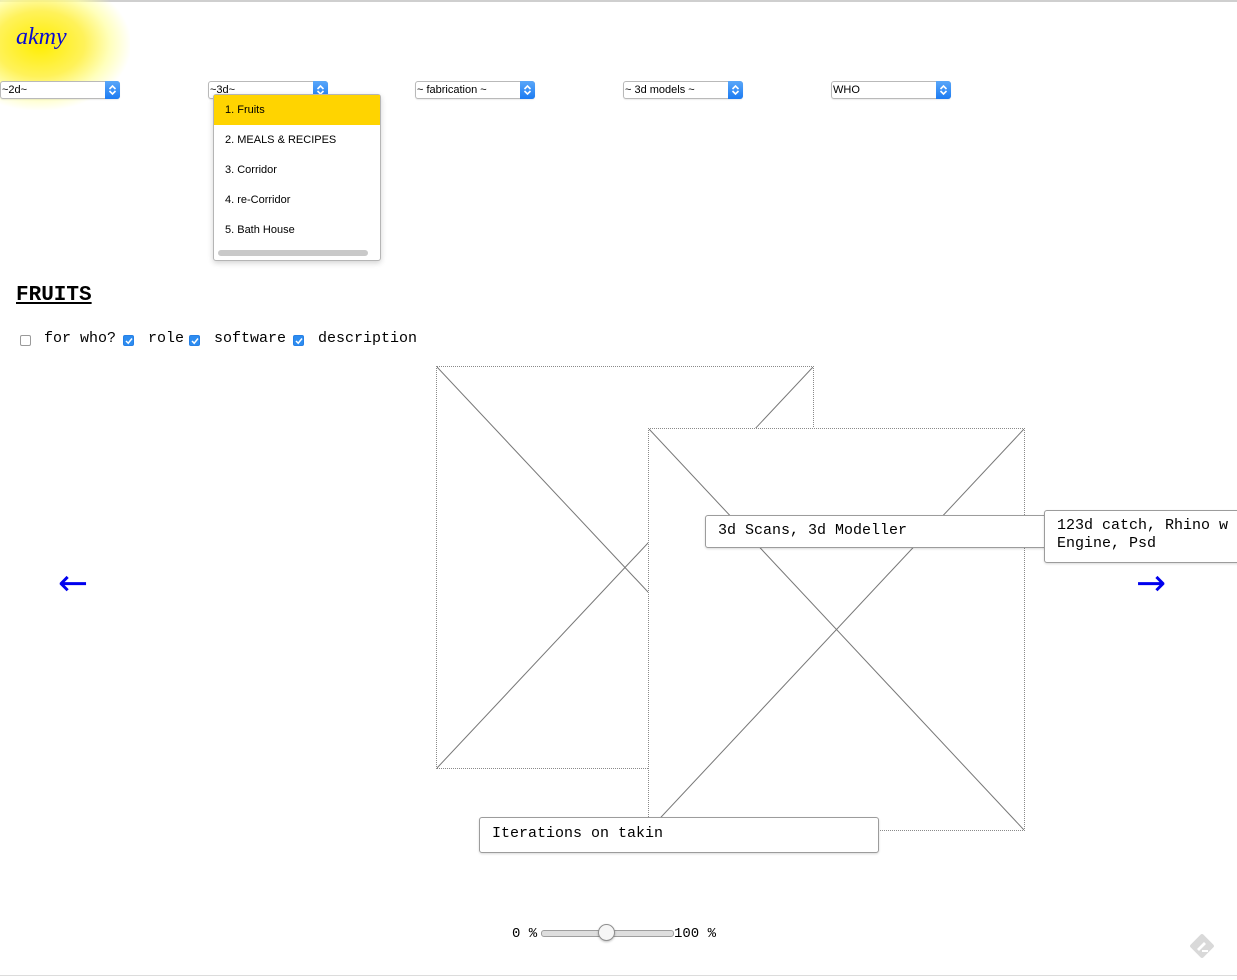  I want to click on software-caption: 123d catch, Rhino w Engine, Psd, so click(1140, 536).